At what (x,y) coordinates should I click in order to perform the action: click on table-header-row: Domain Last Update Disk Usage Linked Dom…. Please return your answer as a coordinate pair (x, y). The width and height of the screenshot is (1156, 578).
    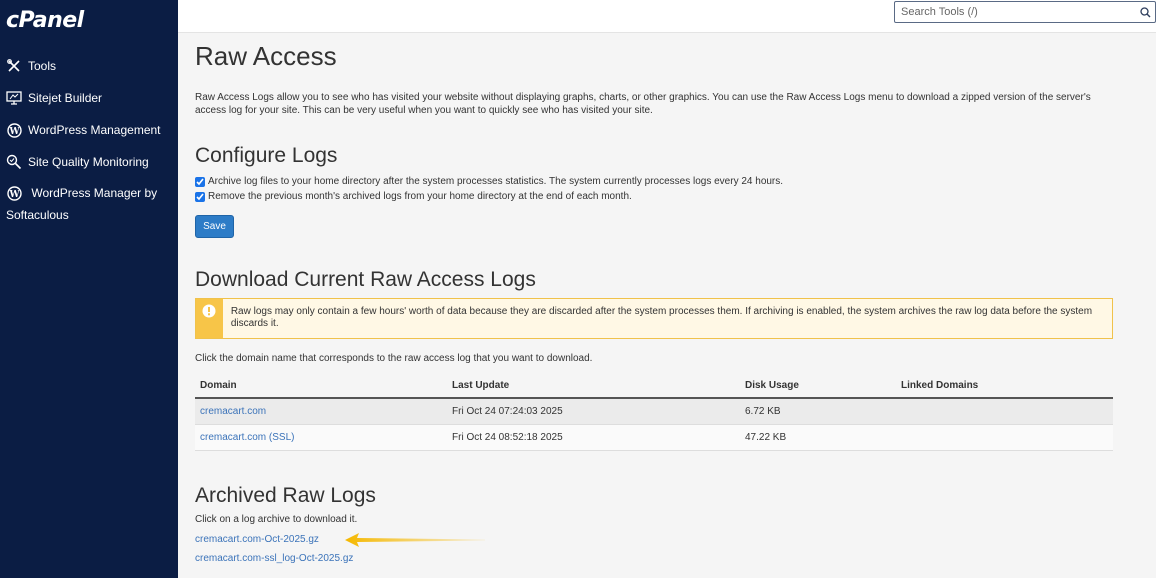
    Looking at the image, I should click on (654, 386).